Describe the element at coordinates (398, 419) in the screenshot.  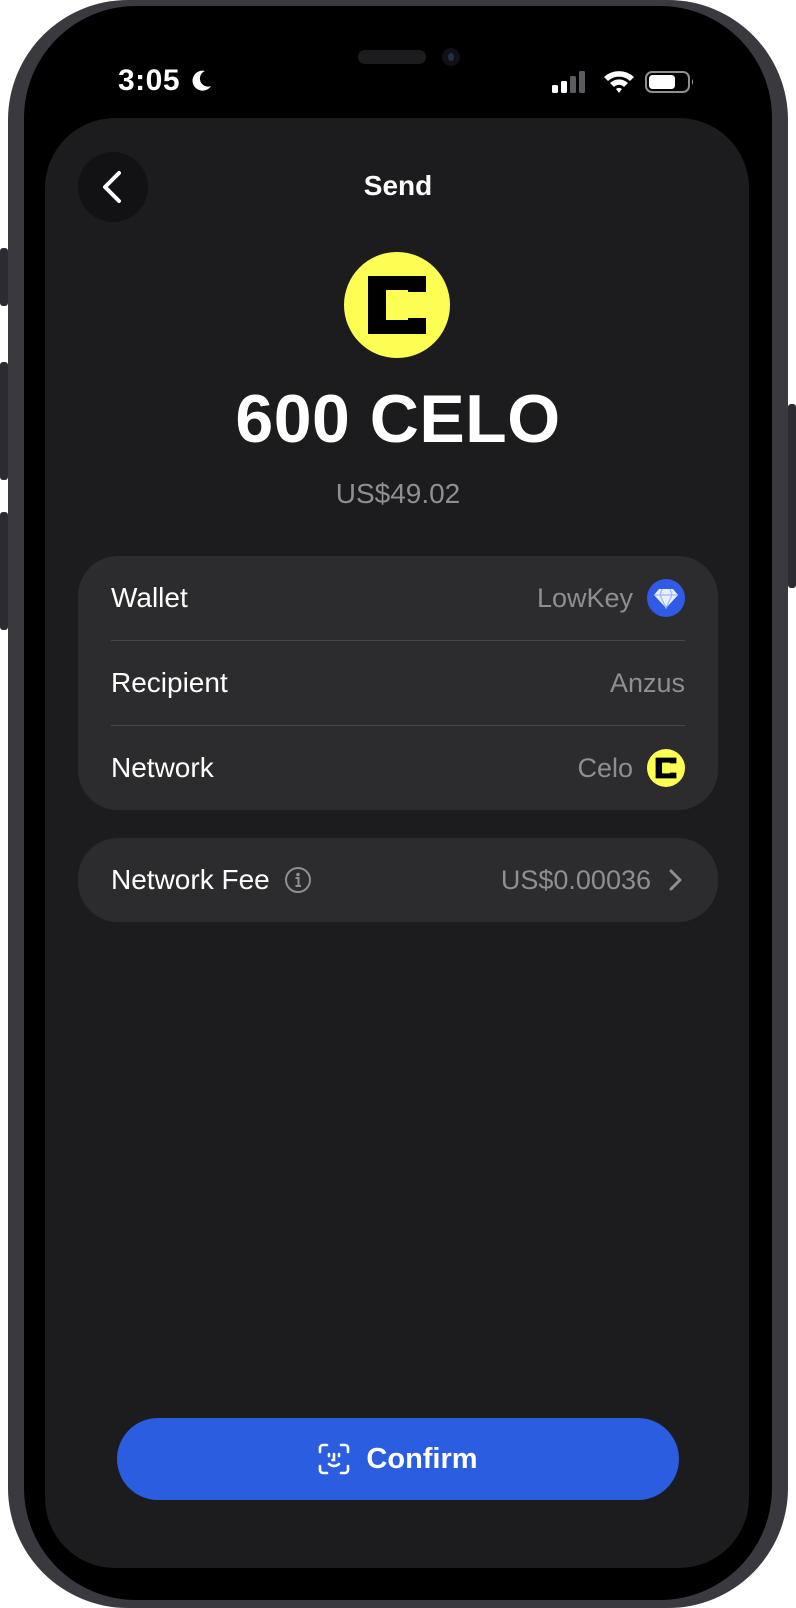
I see `send-amount: 600 CELO` at that location.